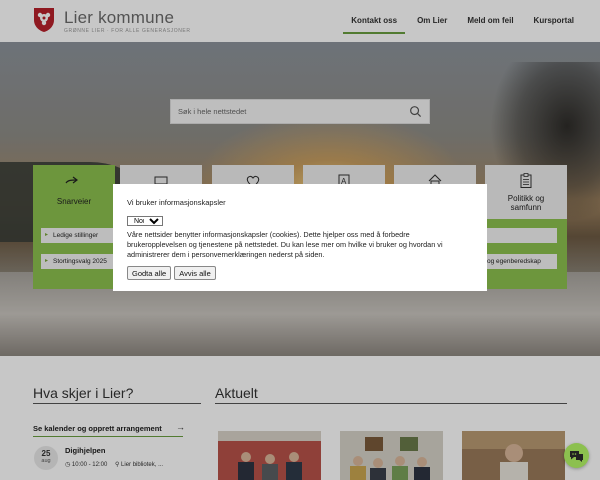 The image size is (600, 480). I want to click on cookie-title: Vi bruker informasjonskapsler, so click(176, 202).